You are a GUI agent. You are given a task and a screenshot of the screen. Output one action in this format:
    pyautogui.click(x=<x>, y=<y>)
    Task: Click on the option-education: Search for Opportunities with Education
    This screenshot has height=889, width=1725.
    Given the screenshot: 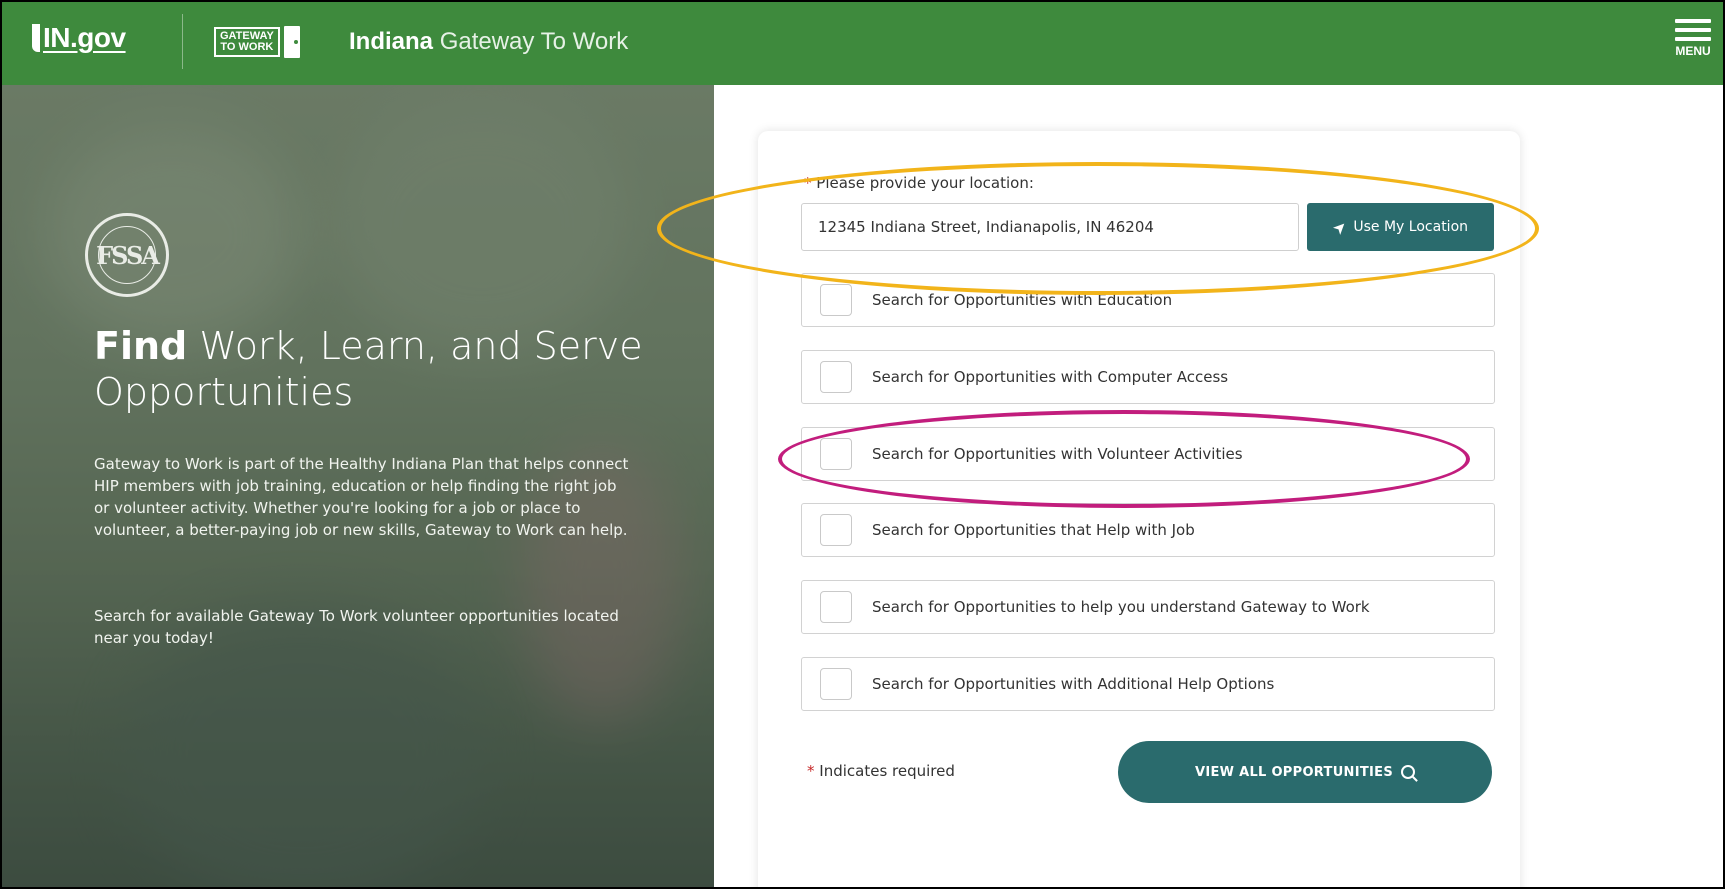 What is the action you would take?
    pyautogui.click(x=1148, y=300)
    